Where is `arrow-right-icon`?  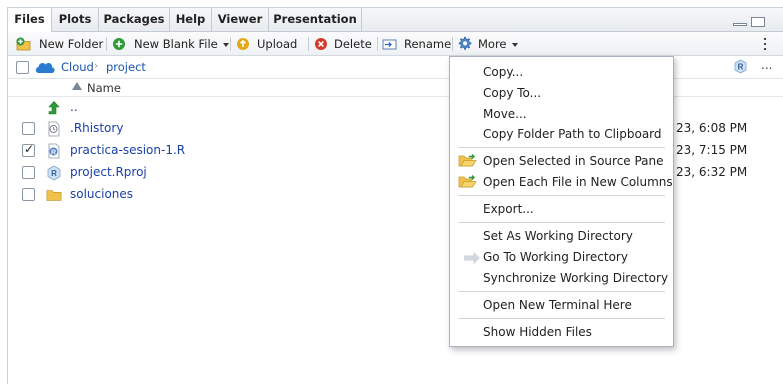 arrow-right-icon is located at coordinates (472, 258).